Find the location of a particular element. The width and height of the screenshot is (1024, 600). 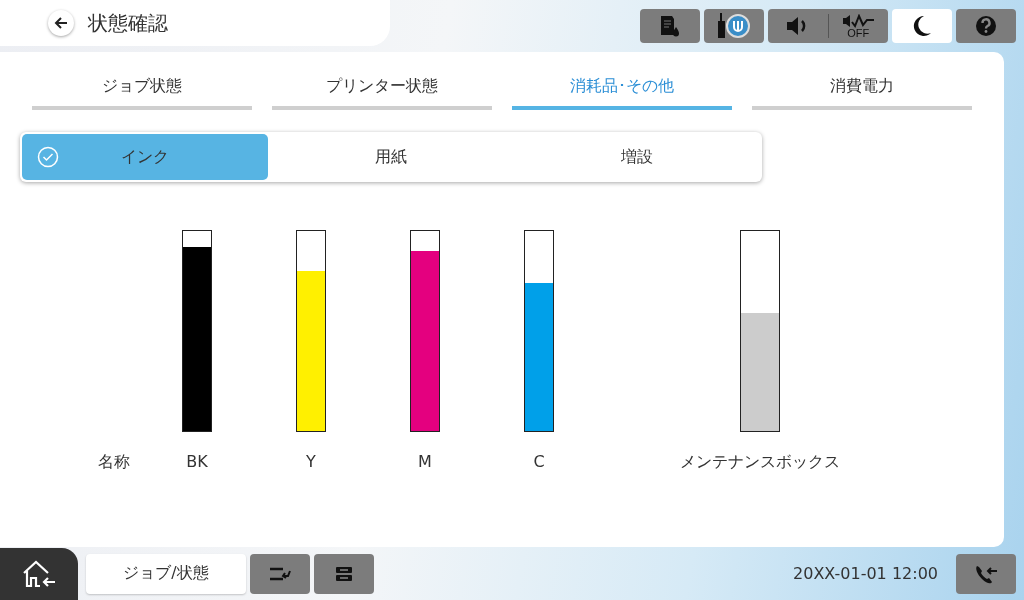

ink-status-button is located at coordinates (670, 26).